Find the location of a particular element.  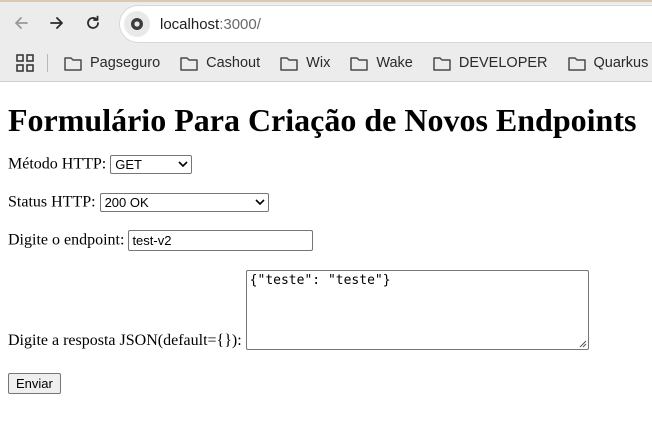

bookmark-label: DEVELOPER is located at coordinates (503, 63).